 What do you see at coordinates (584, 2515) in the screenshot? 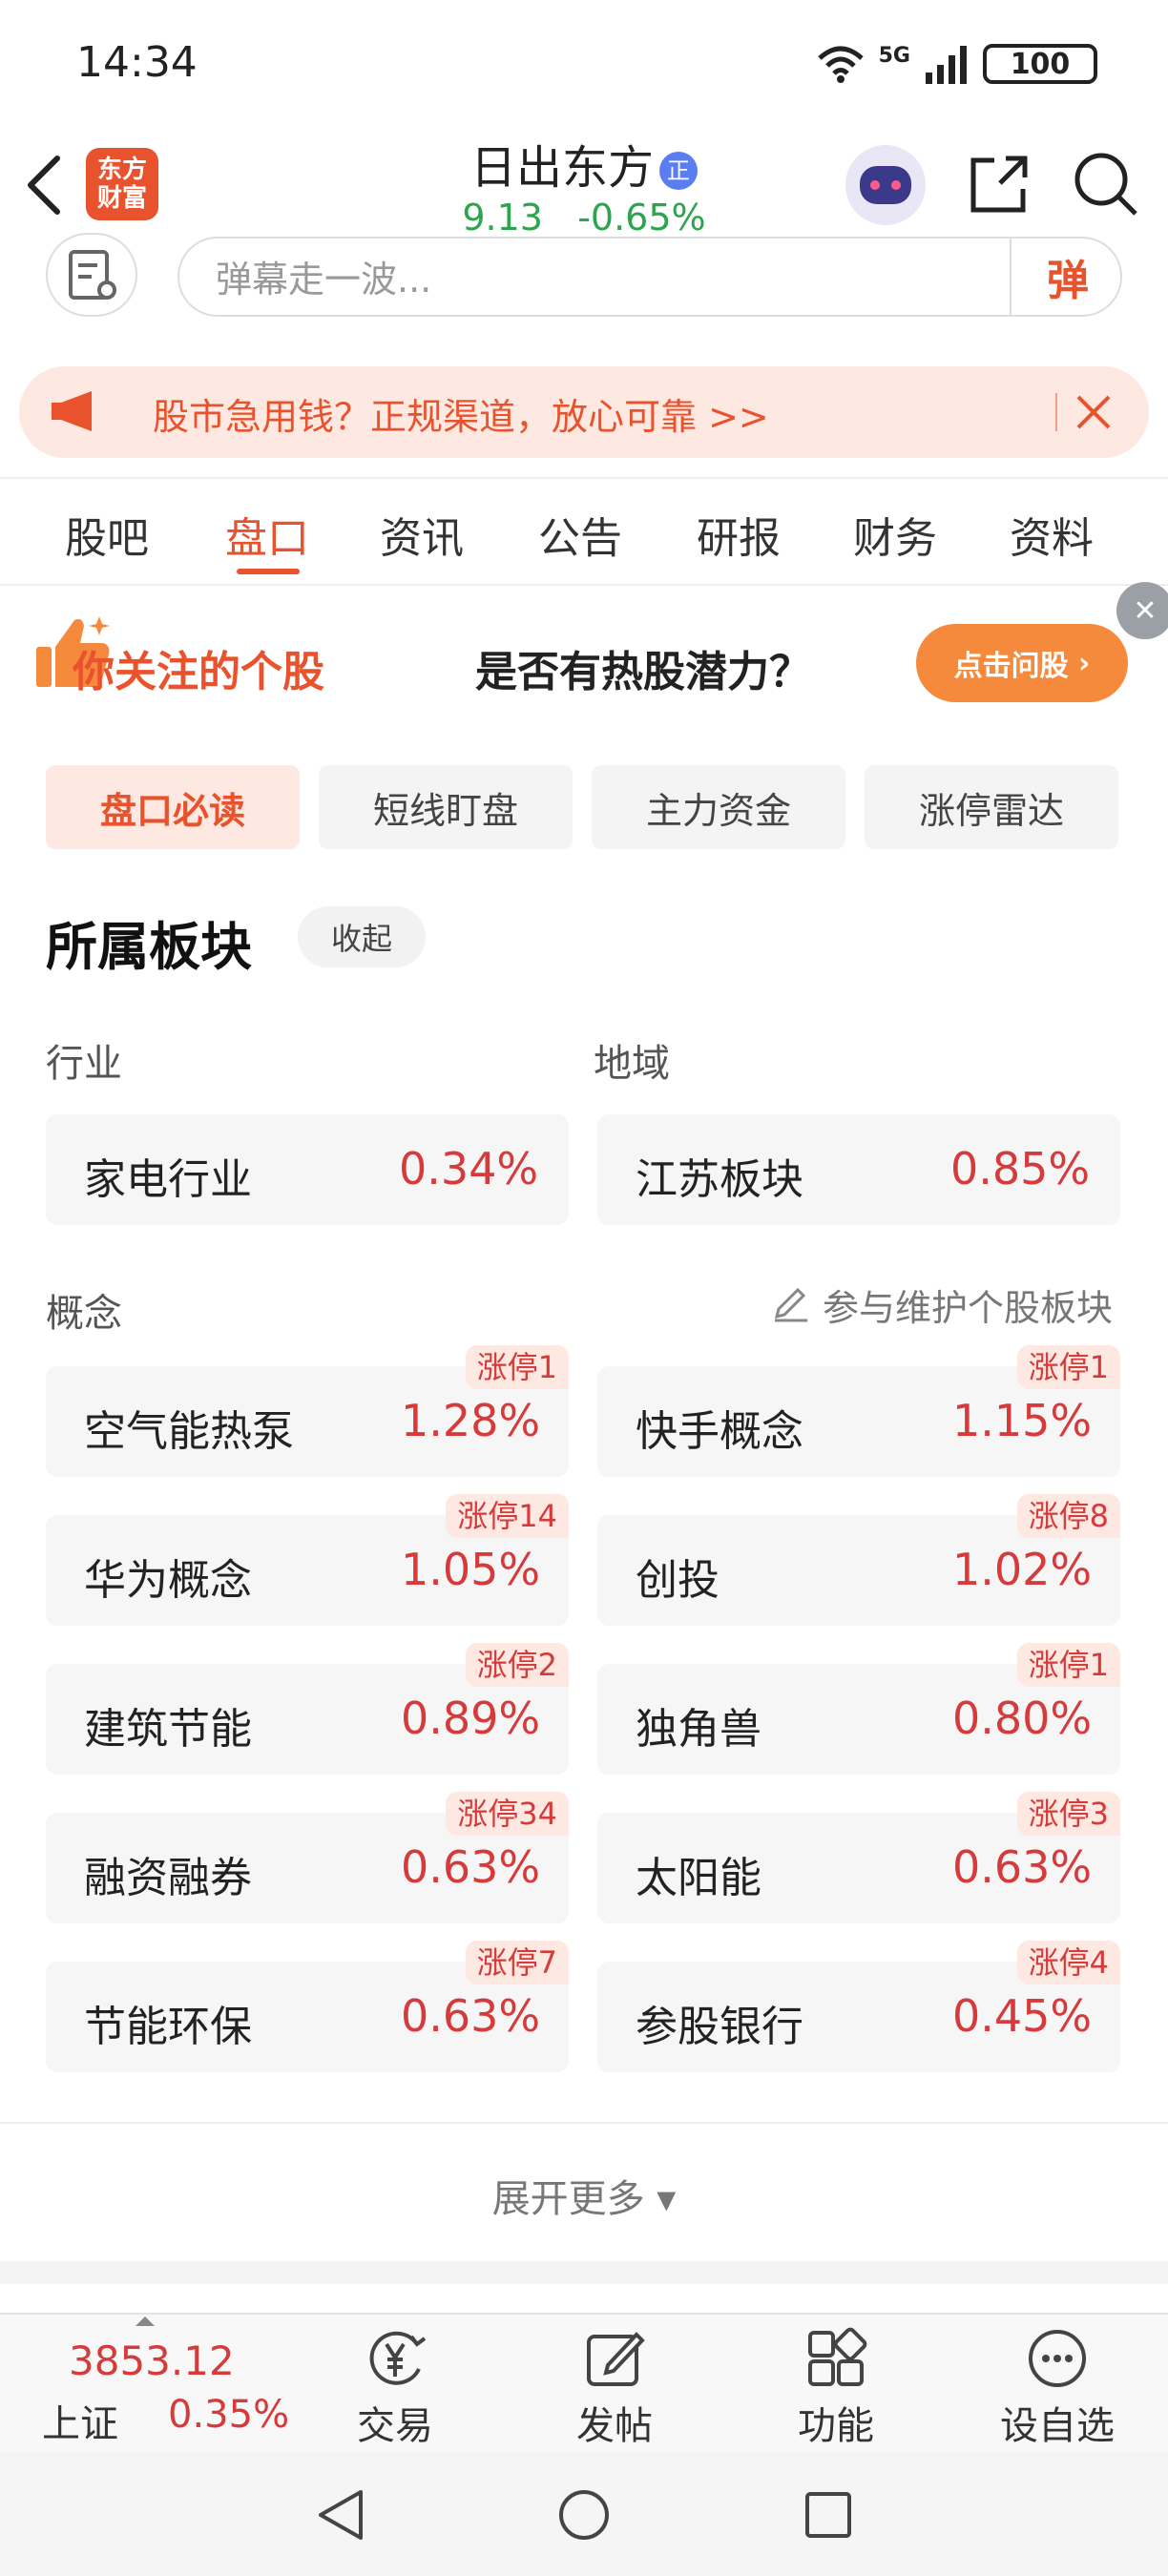
I see `nav-home-icon` at bounding box center [584, 2515].